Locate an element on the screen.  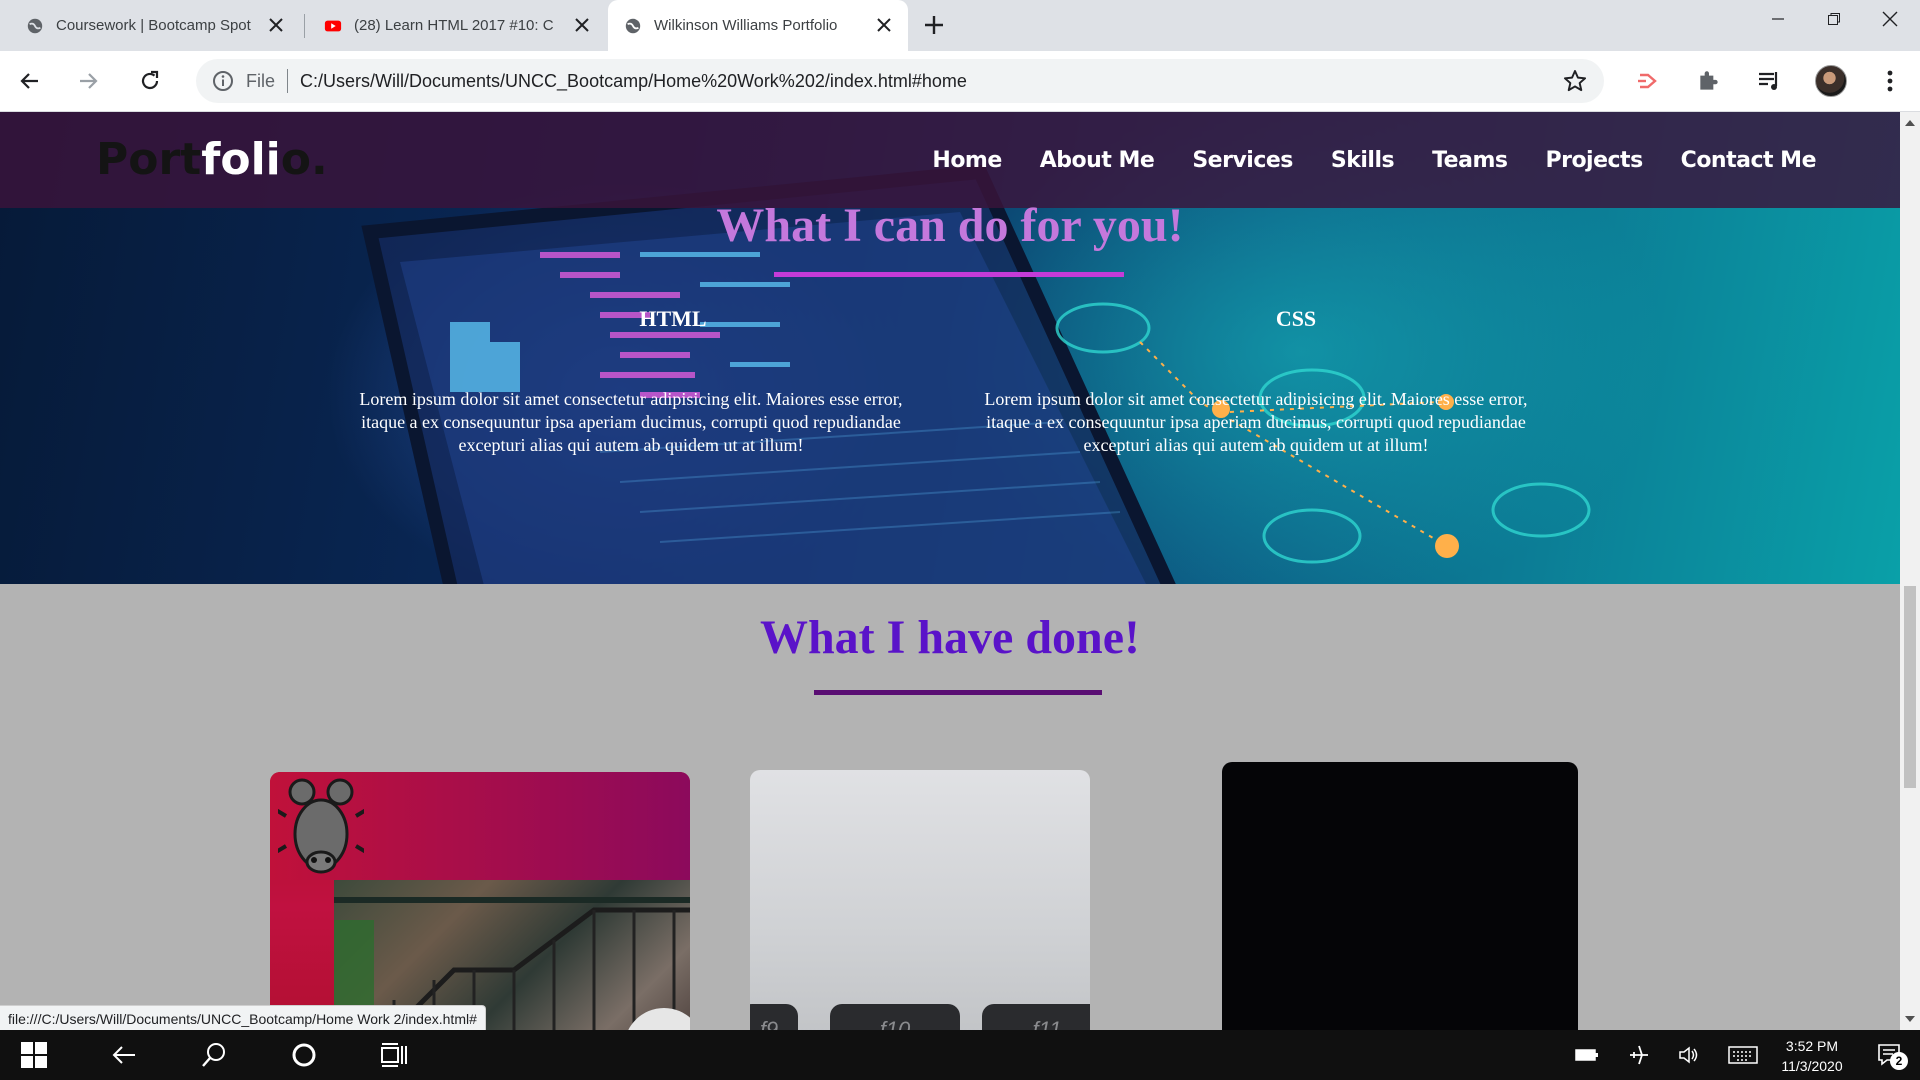
arrow-right-icon is located at coordinates (89, 81).